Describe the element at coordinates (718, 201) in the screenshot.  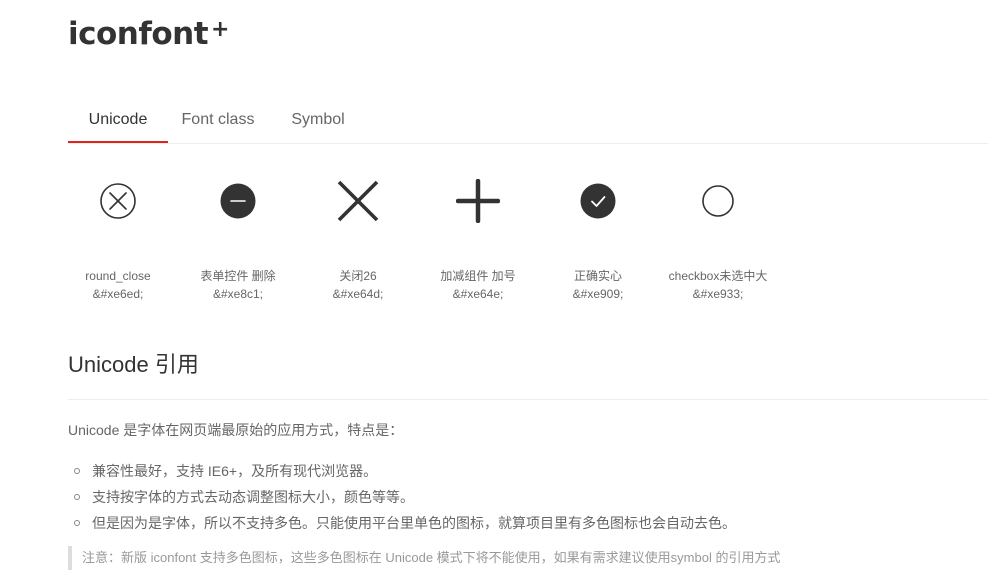
I see `circle-outline-icon` at that location.